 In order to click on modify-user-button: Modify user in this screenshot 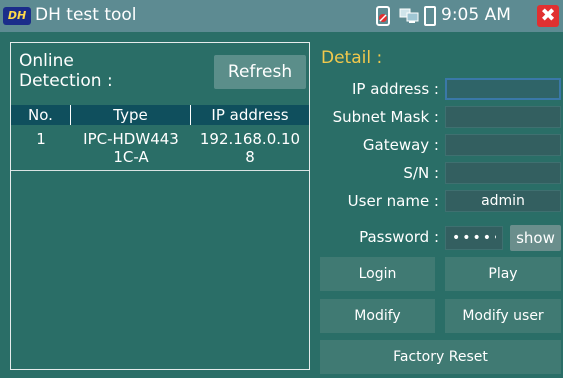, I will do `click(503, 316)`.